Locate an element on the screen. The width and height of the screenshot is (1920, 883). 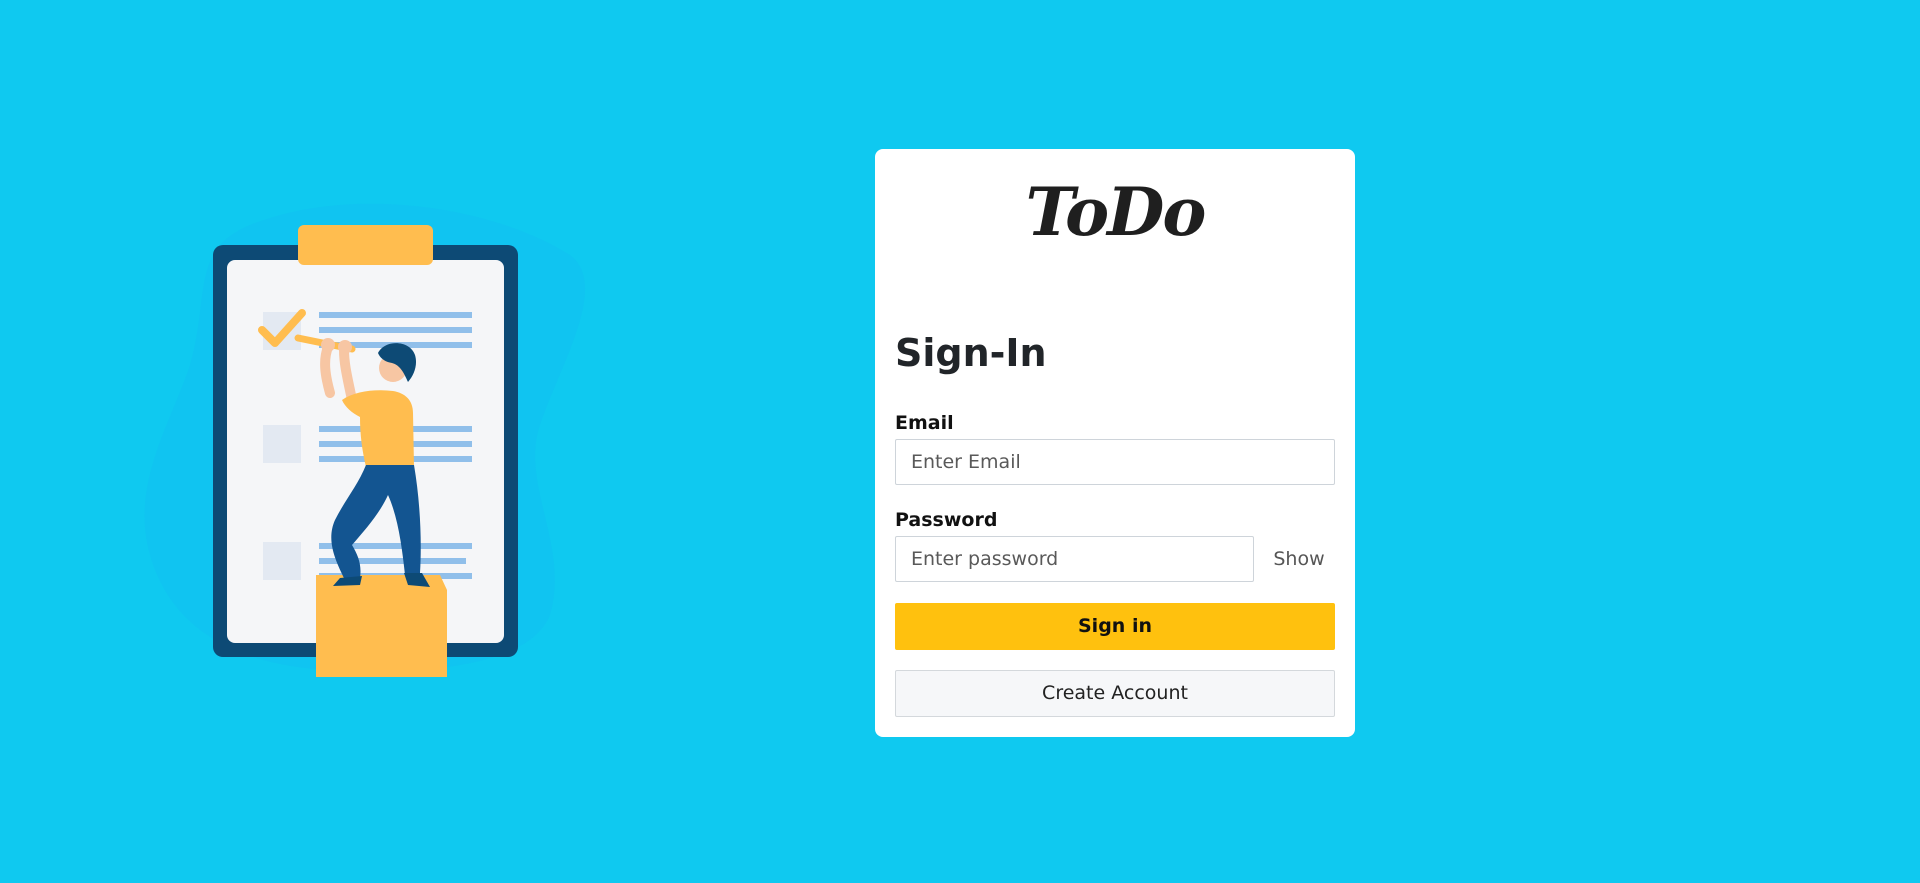
email-field is located at coordinates (1115, 462).